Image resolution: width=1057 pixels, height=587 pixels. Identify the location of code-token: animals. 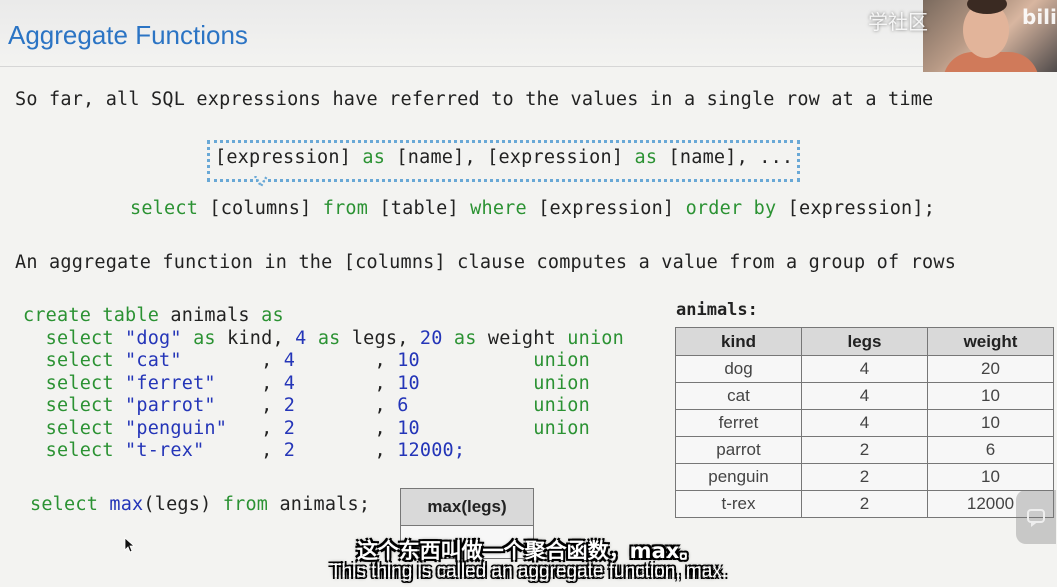
(216, 315).